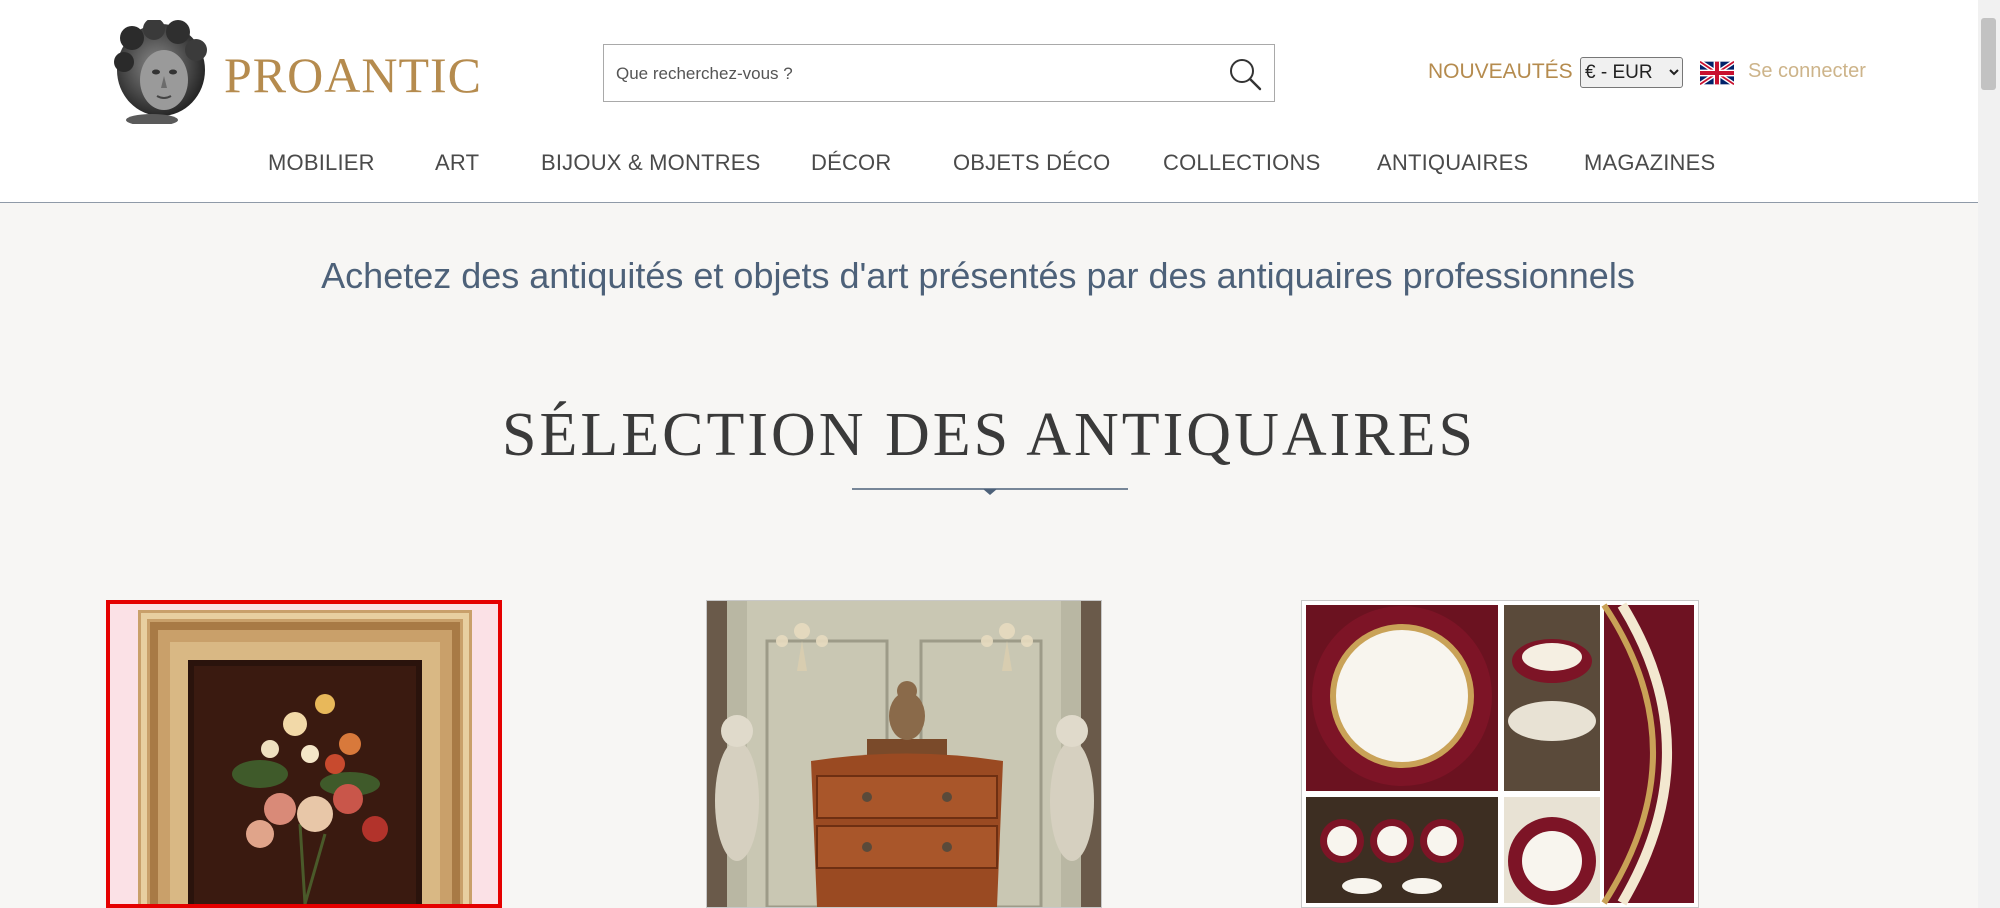 Image resolution: width=2000 pixels, height=908 pixels. Describe the element at coordinates (457, 163) in the screenshot. I see `nav-item-art: ART` at that location.